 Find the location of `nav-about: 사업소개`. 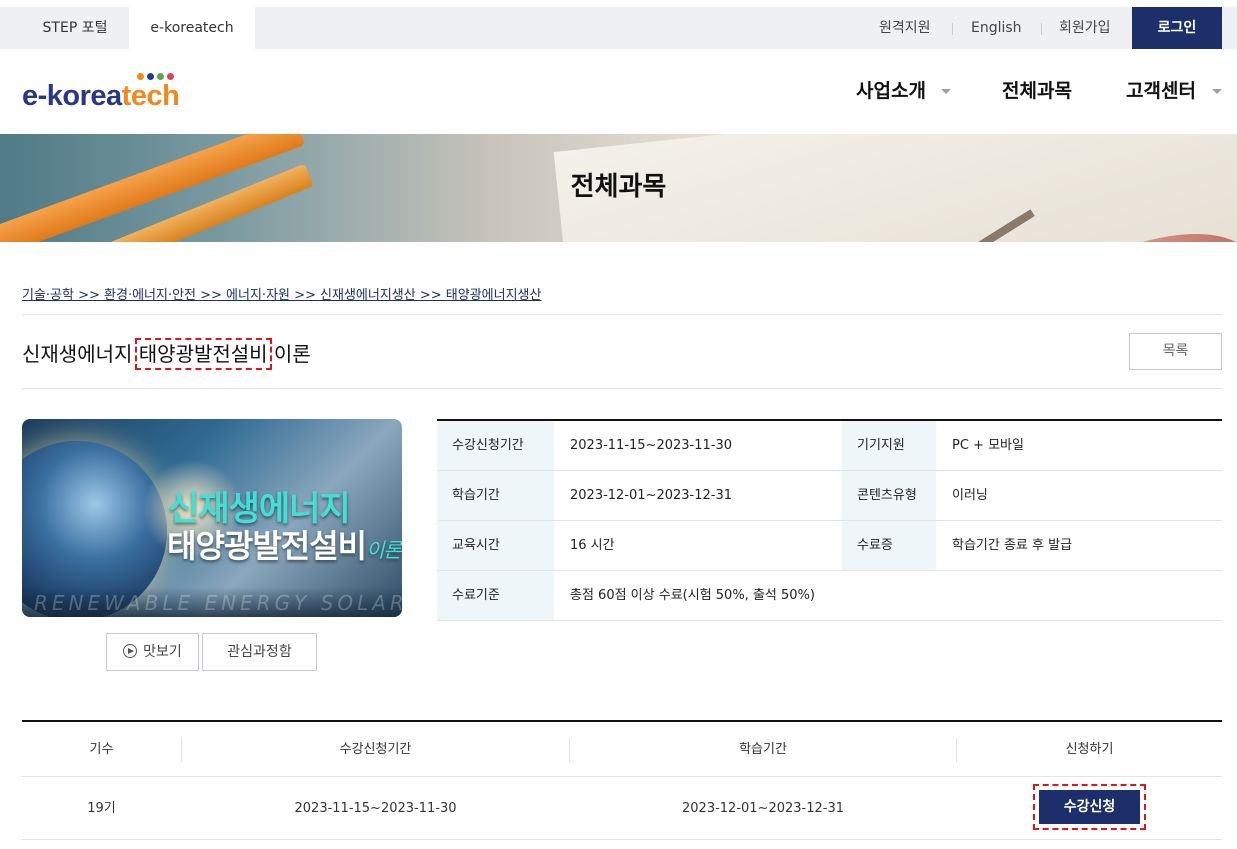

nav-about: 사업소개 is located at coordinates (891, 91).